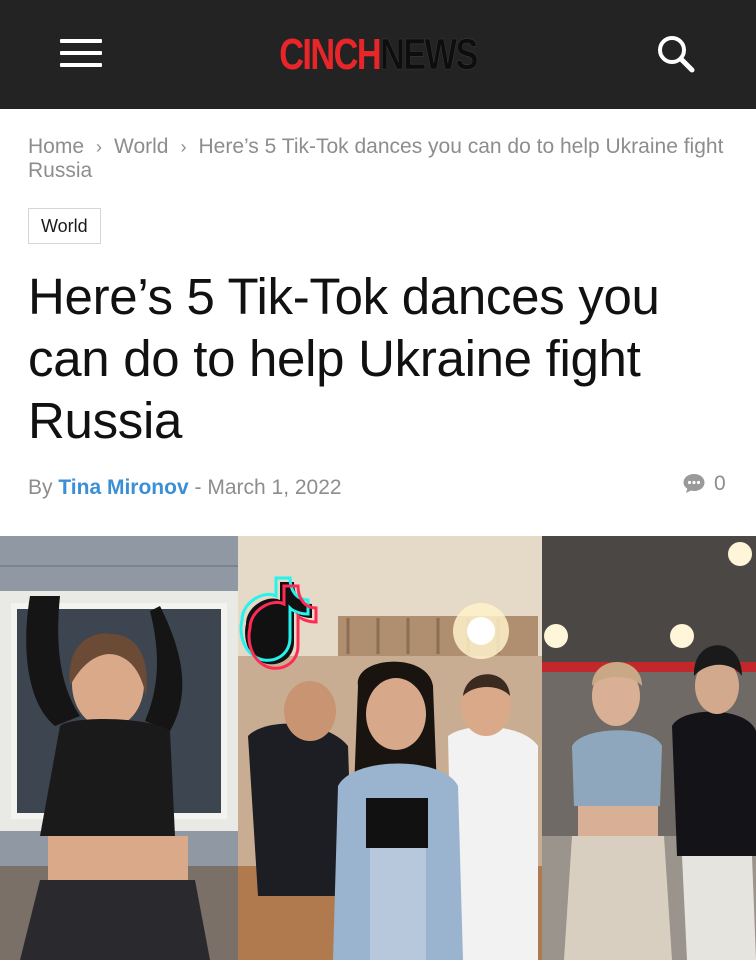  Describe the element at coordinates (330, 54) in the screenshot. I see `logo-cinch: CINCH` at that location.